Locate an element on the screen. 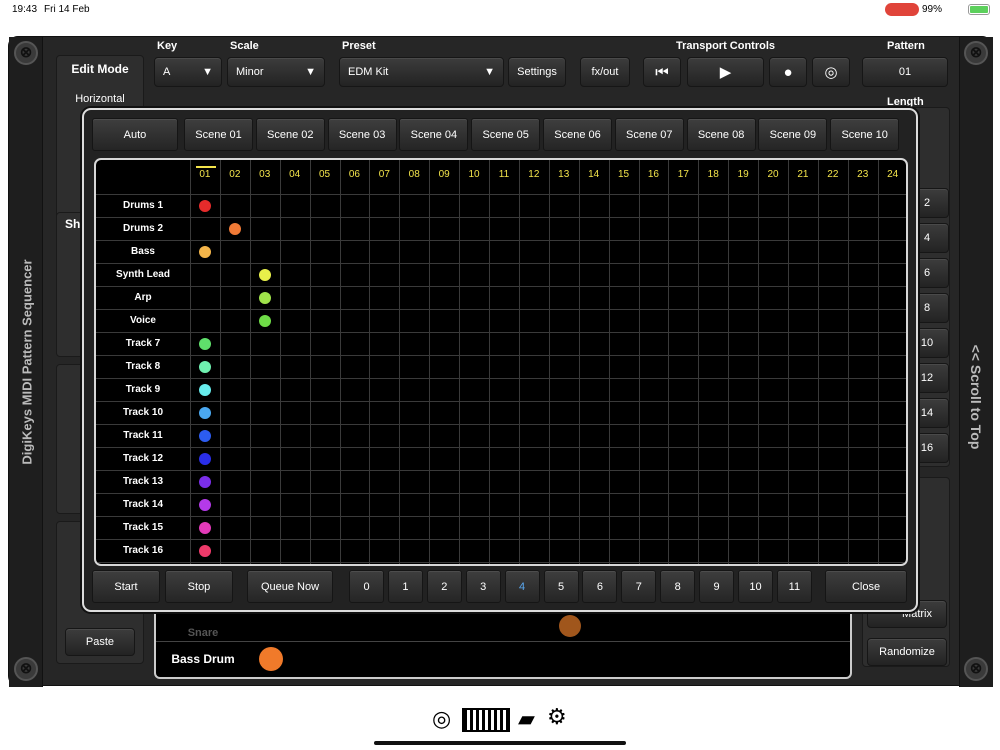 The height and width of the screenshot is (750, 1000). queue-number-button: 11 is located at coordinates (794, 586).